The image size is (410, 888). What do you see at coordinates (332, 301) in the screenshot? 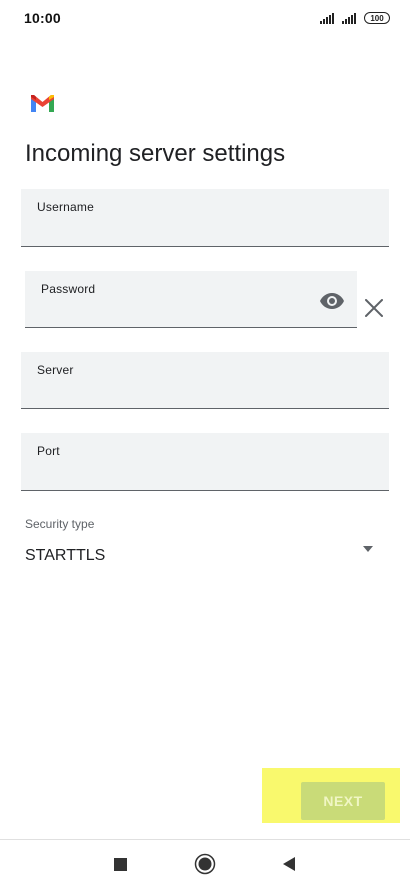
I see `eye-icon` at bounding box center [332, 301].